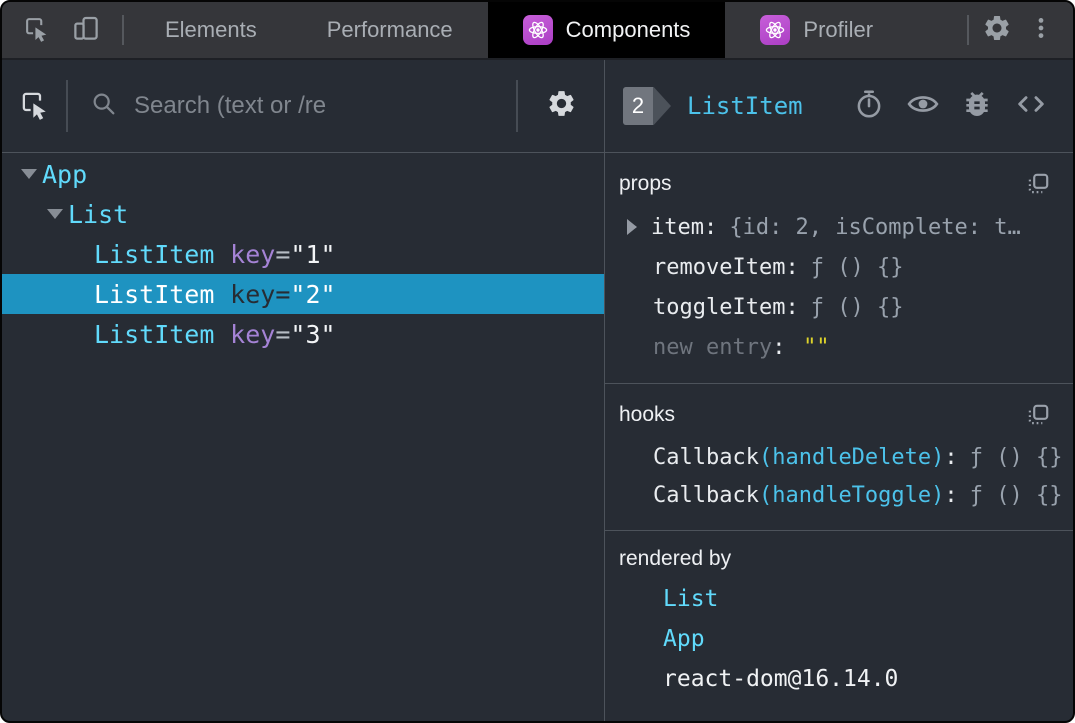 The height and width of the screenshot is (723, 1075). I want to click on tree-row-listitem-2-selected: ListItem key="2", so click(303, 294).